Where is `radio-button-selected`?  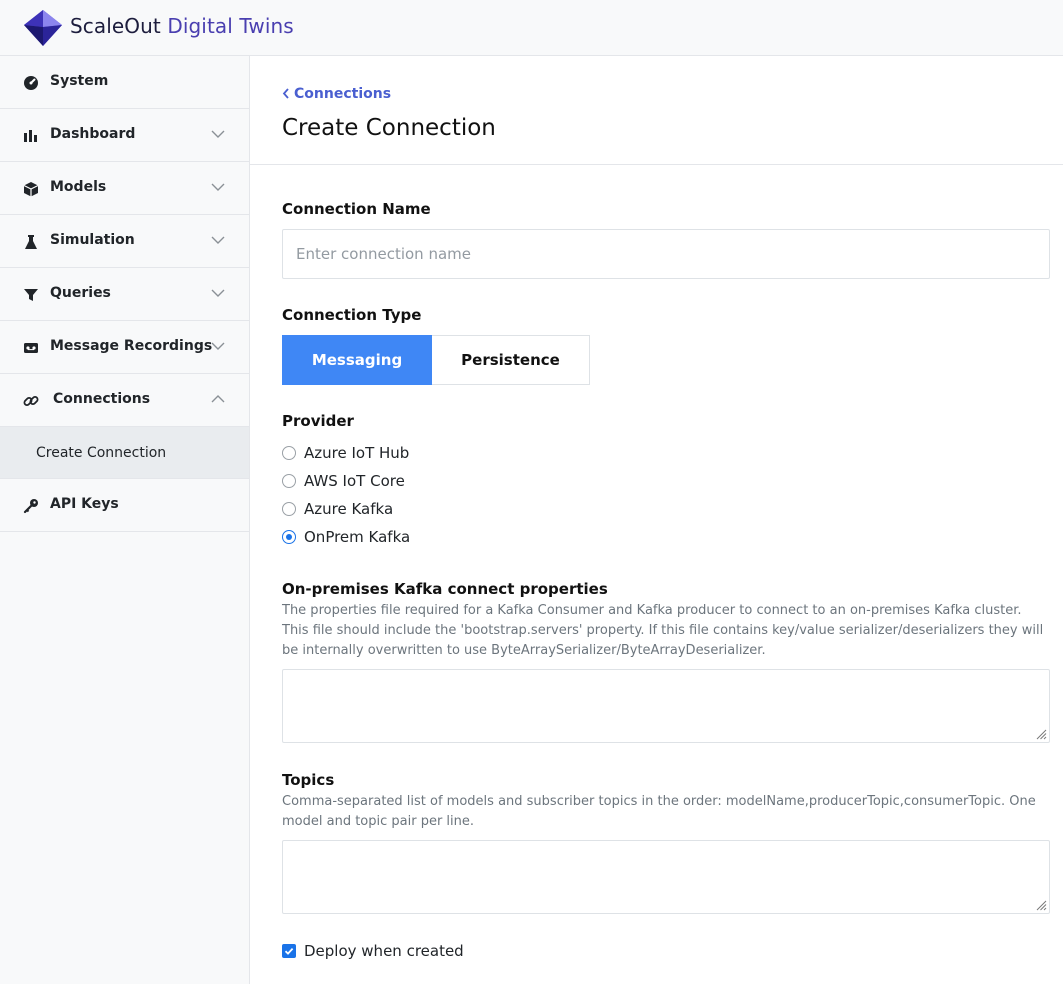
radio-button-selected is located at coordinates (289, 537).